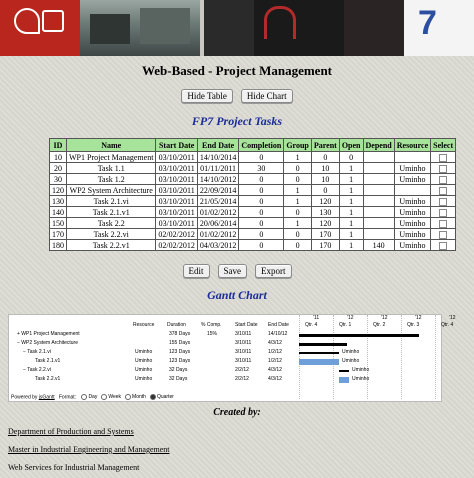 The width and height of the screenshot is (474, 478). Describe the element at coordinates (237, 28) in the screenshot. I see `header-banner: 7` at that location.